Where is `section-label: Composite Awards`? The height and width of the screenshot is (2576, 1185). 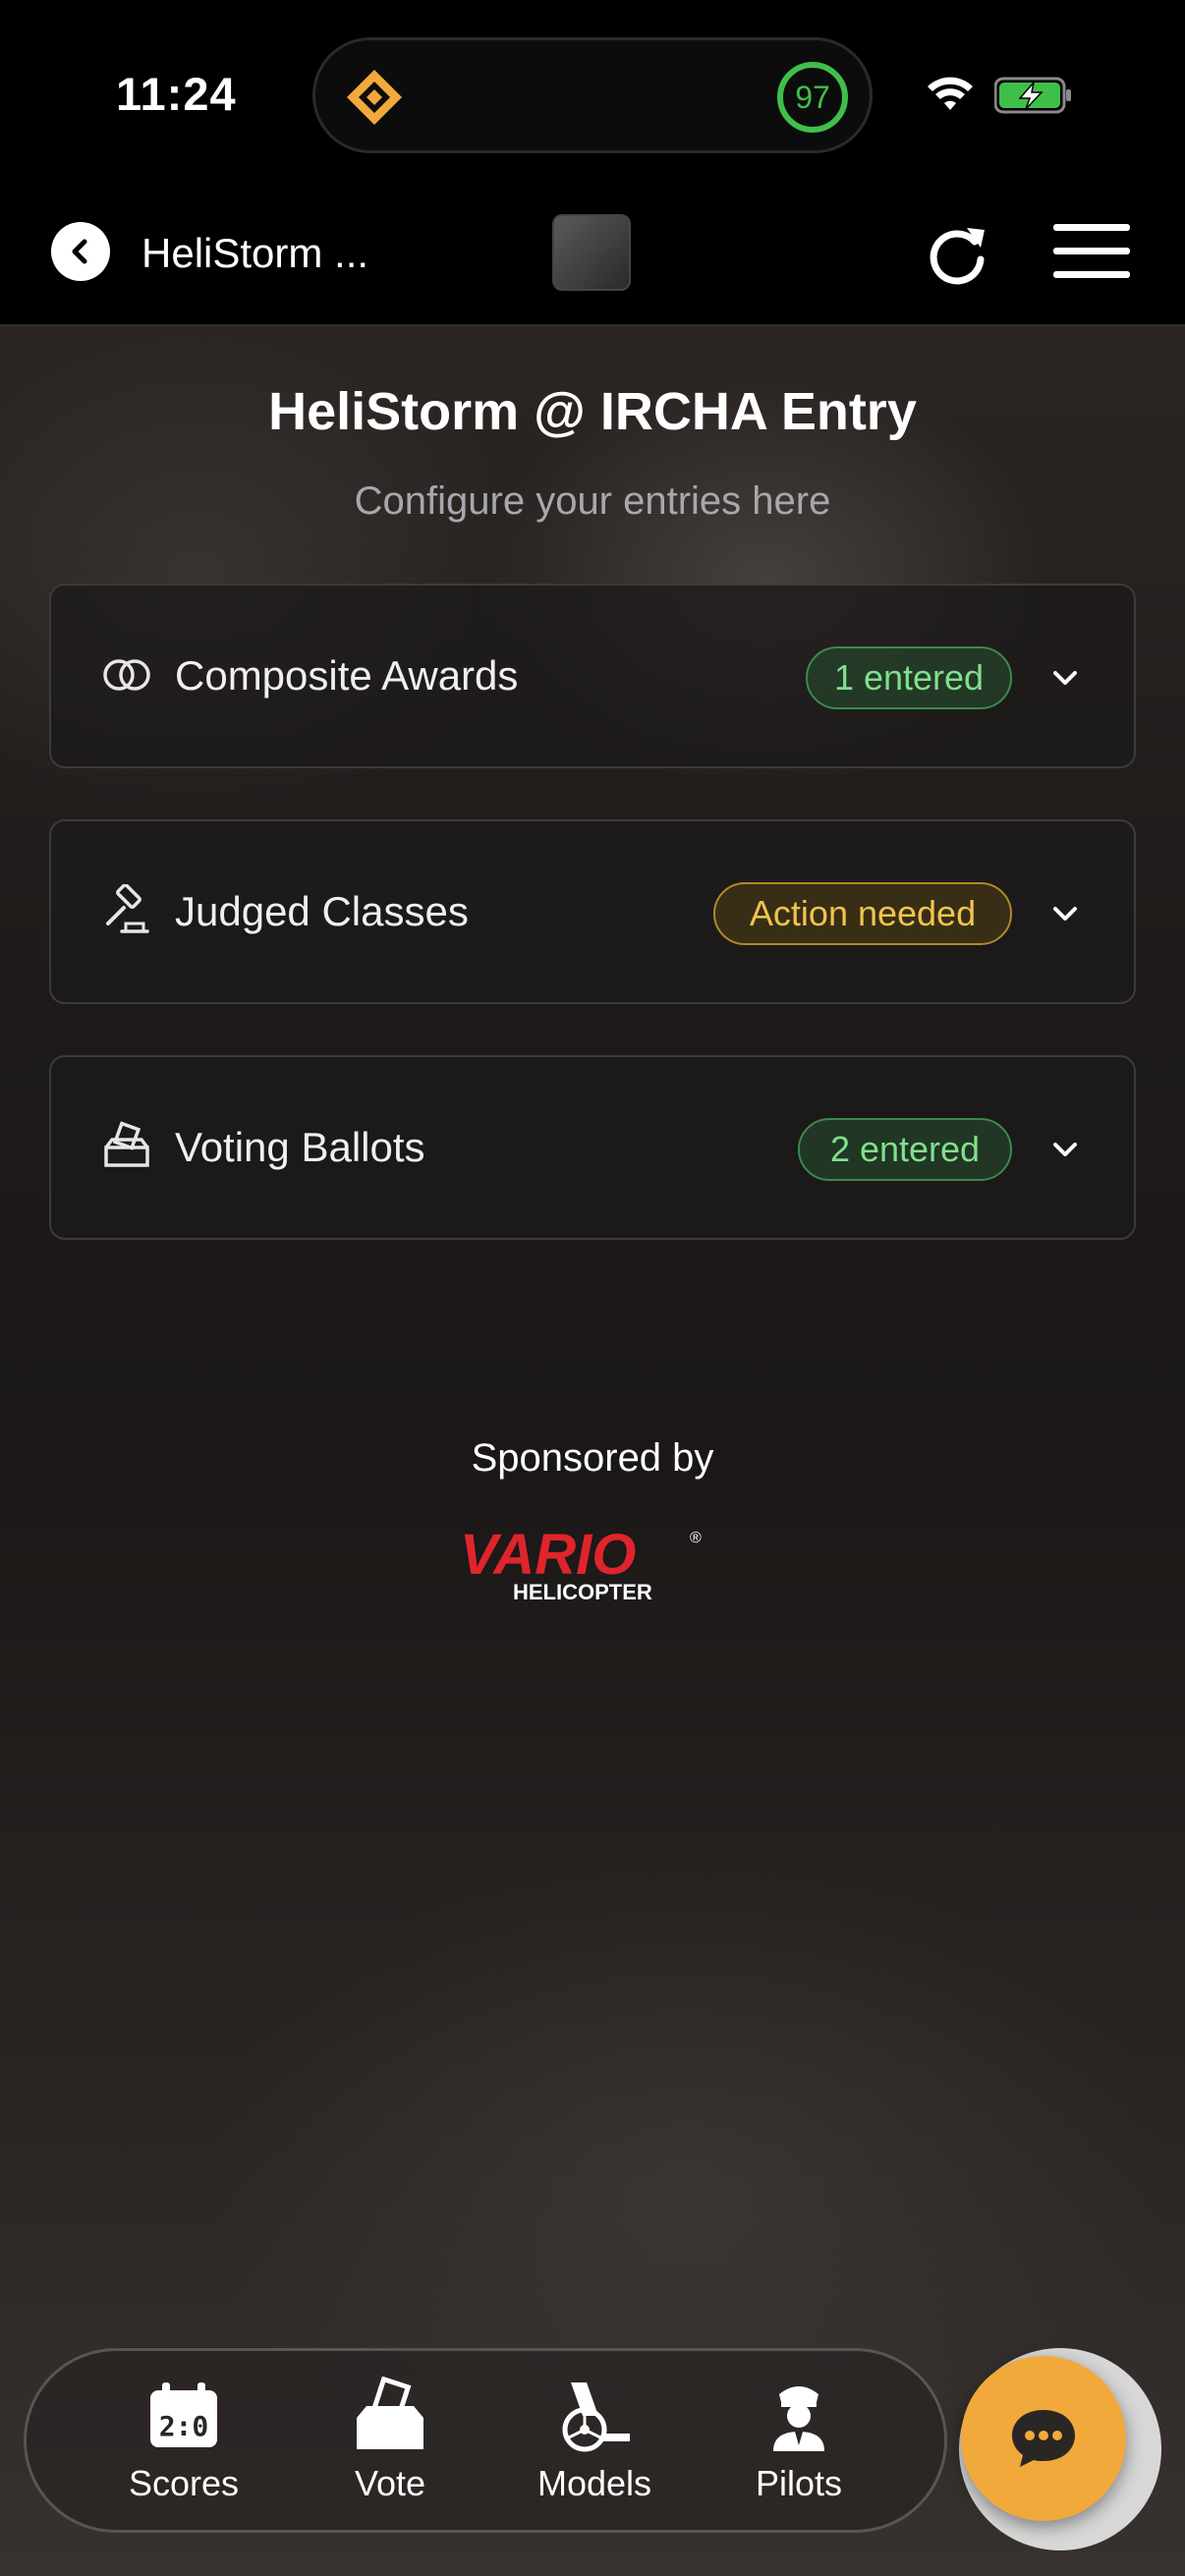 section-label: Composite Awards is located at coordinates (347, 675).